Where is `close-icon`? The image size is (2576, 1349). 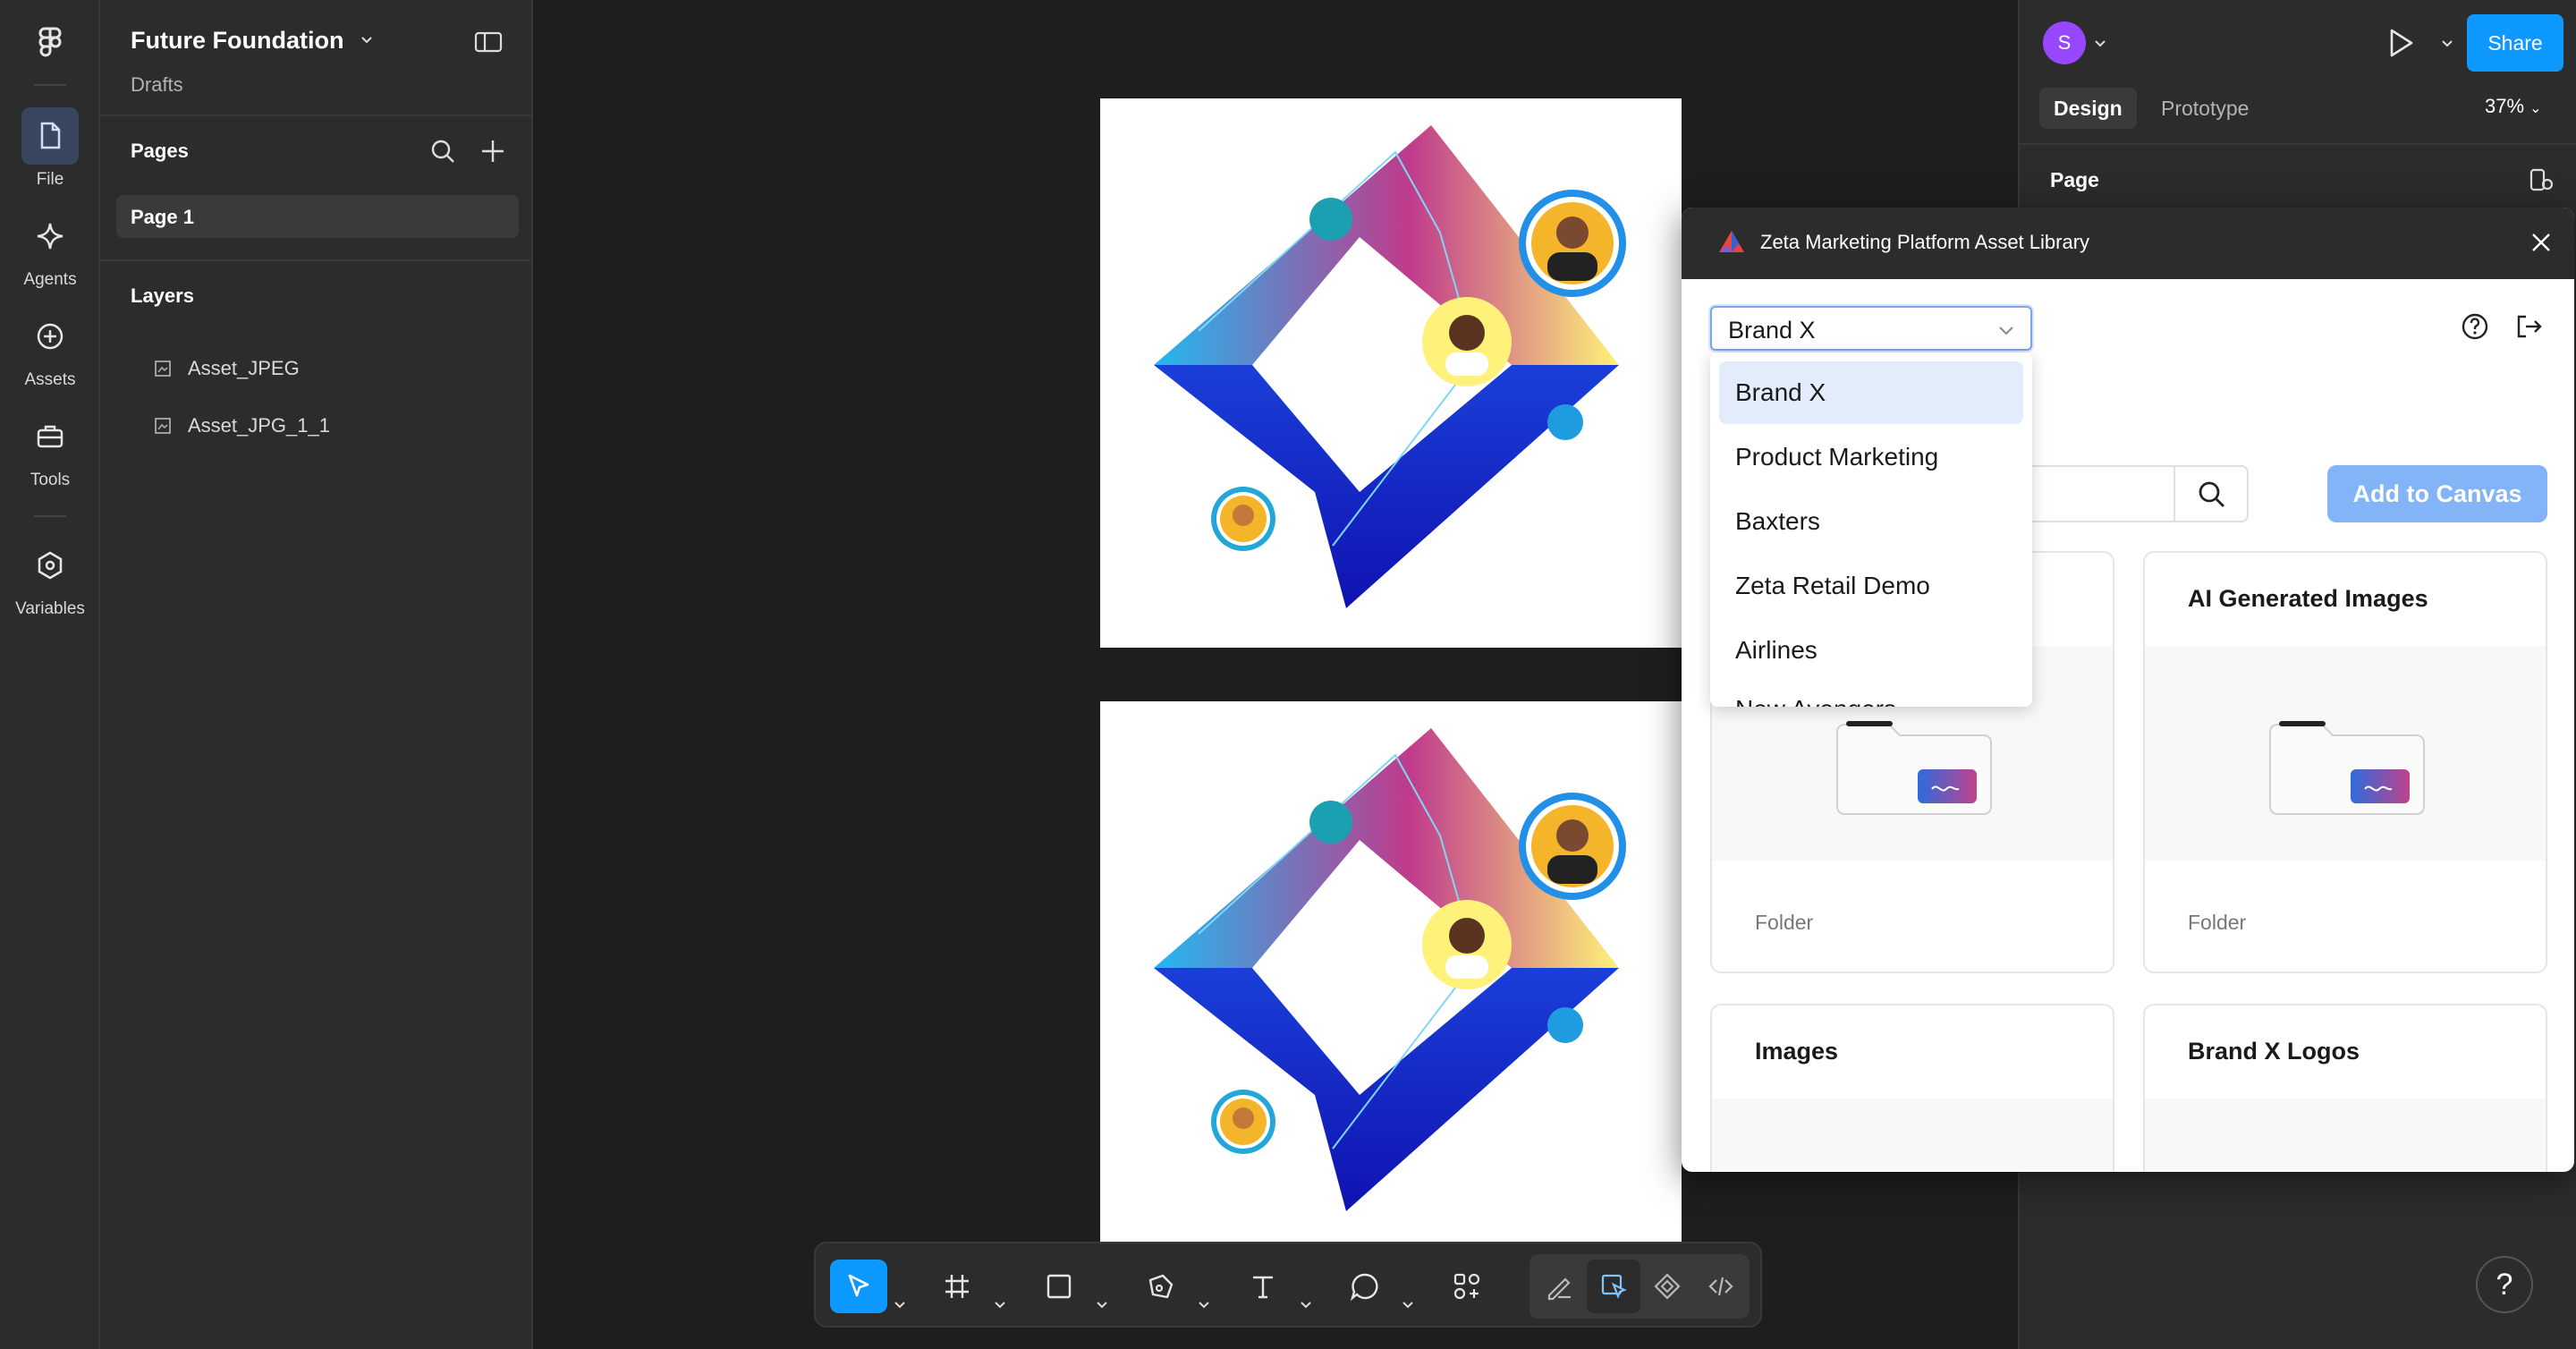
close-icon is located at coordinates (2541, 242).